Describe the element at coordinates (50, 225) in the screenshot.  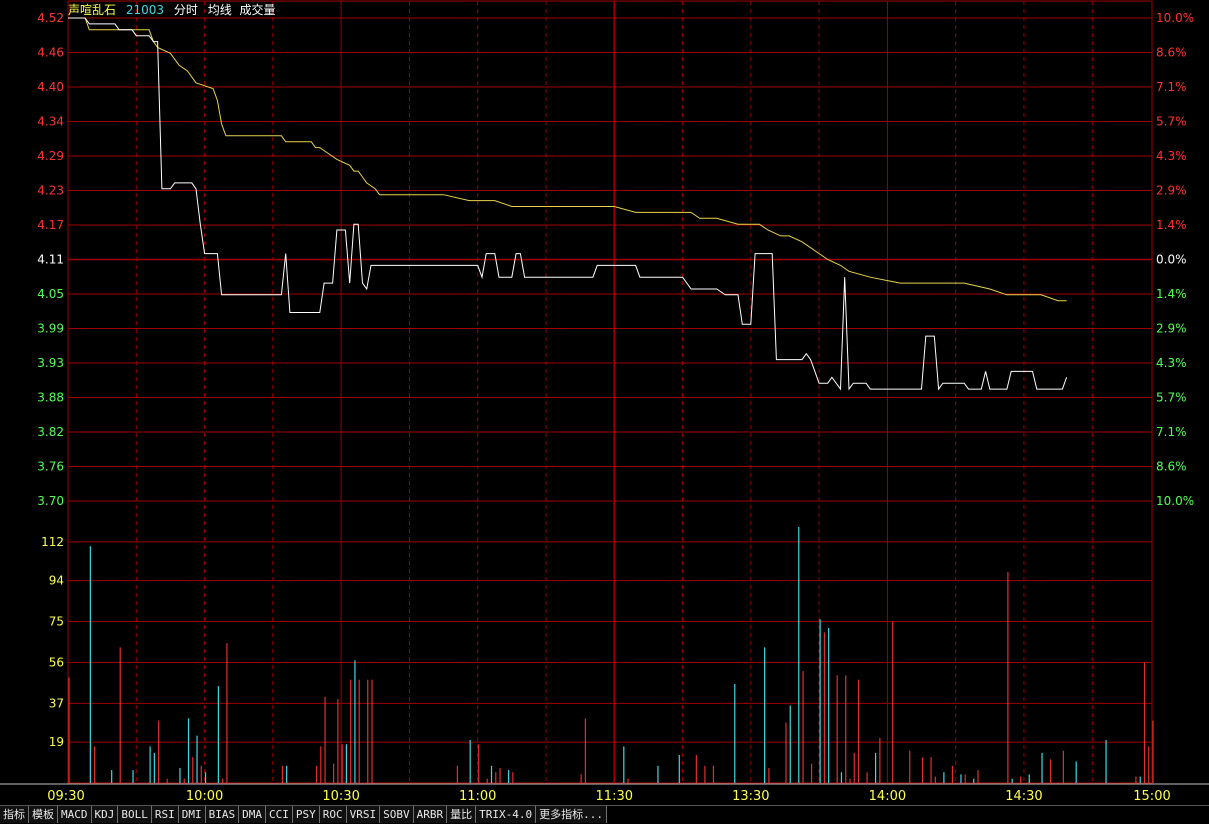
I see `price-tick-label: 4.17` at that location.